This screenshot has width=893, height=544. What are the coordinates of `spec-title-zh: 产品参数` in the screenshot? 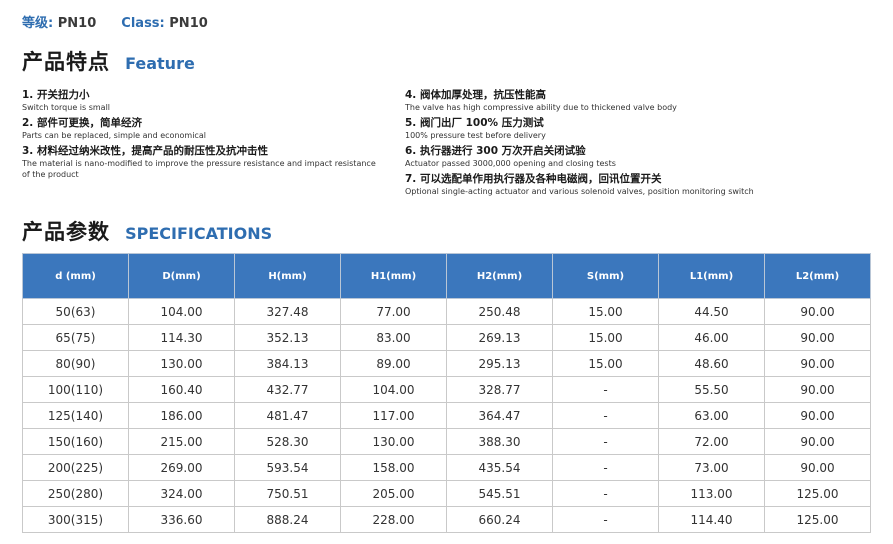 It's located at (66, 232).